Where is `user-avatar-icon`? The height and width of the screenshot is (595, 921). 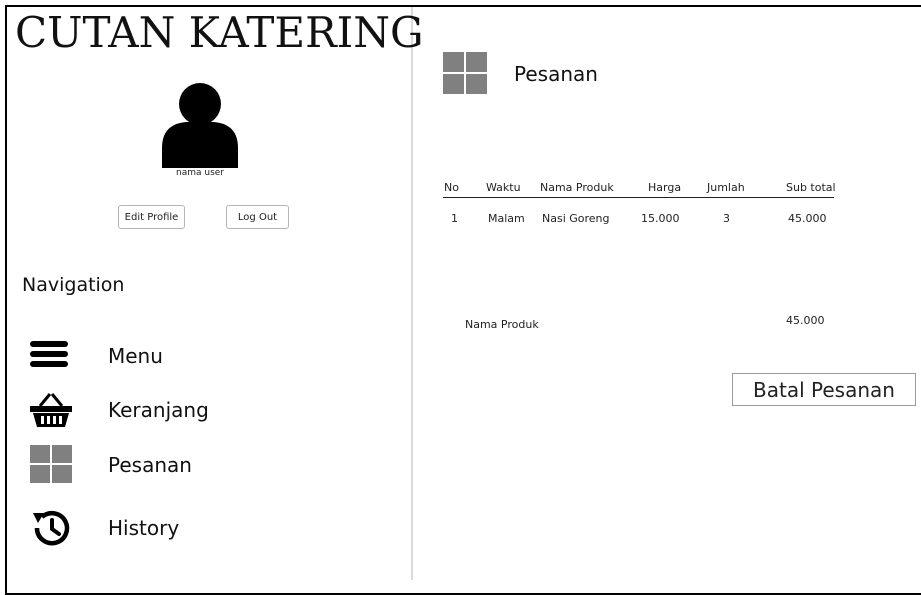 user-avatar-icon is located at coordinates (200, 125).